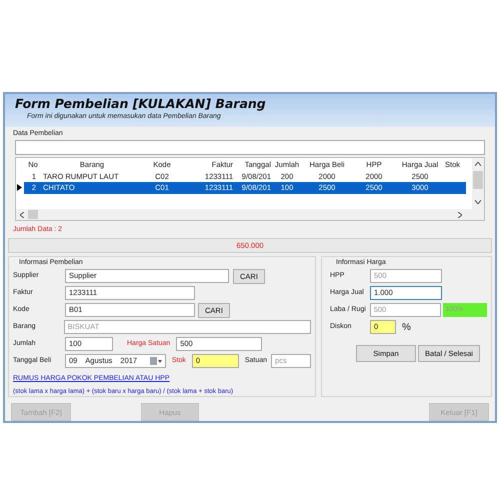 This screenshot has height=500, width=500. I want to click on horizontal-scrollbar, so click(250, 214).